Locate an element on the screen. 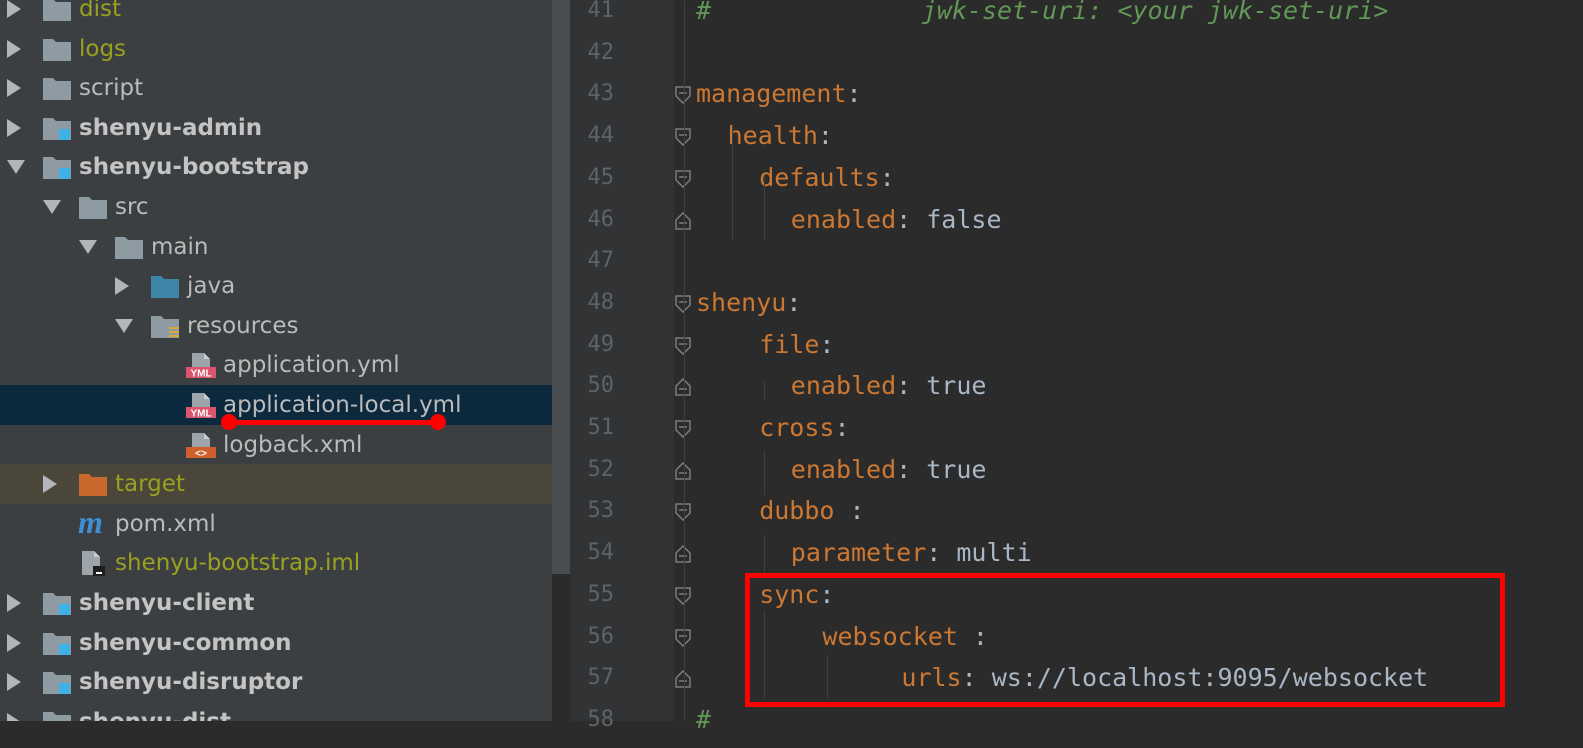 This screenshot has height=748, width=1583. code-line: file: is located at coordinates (797, 351).